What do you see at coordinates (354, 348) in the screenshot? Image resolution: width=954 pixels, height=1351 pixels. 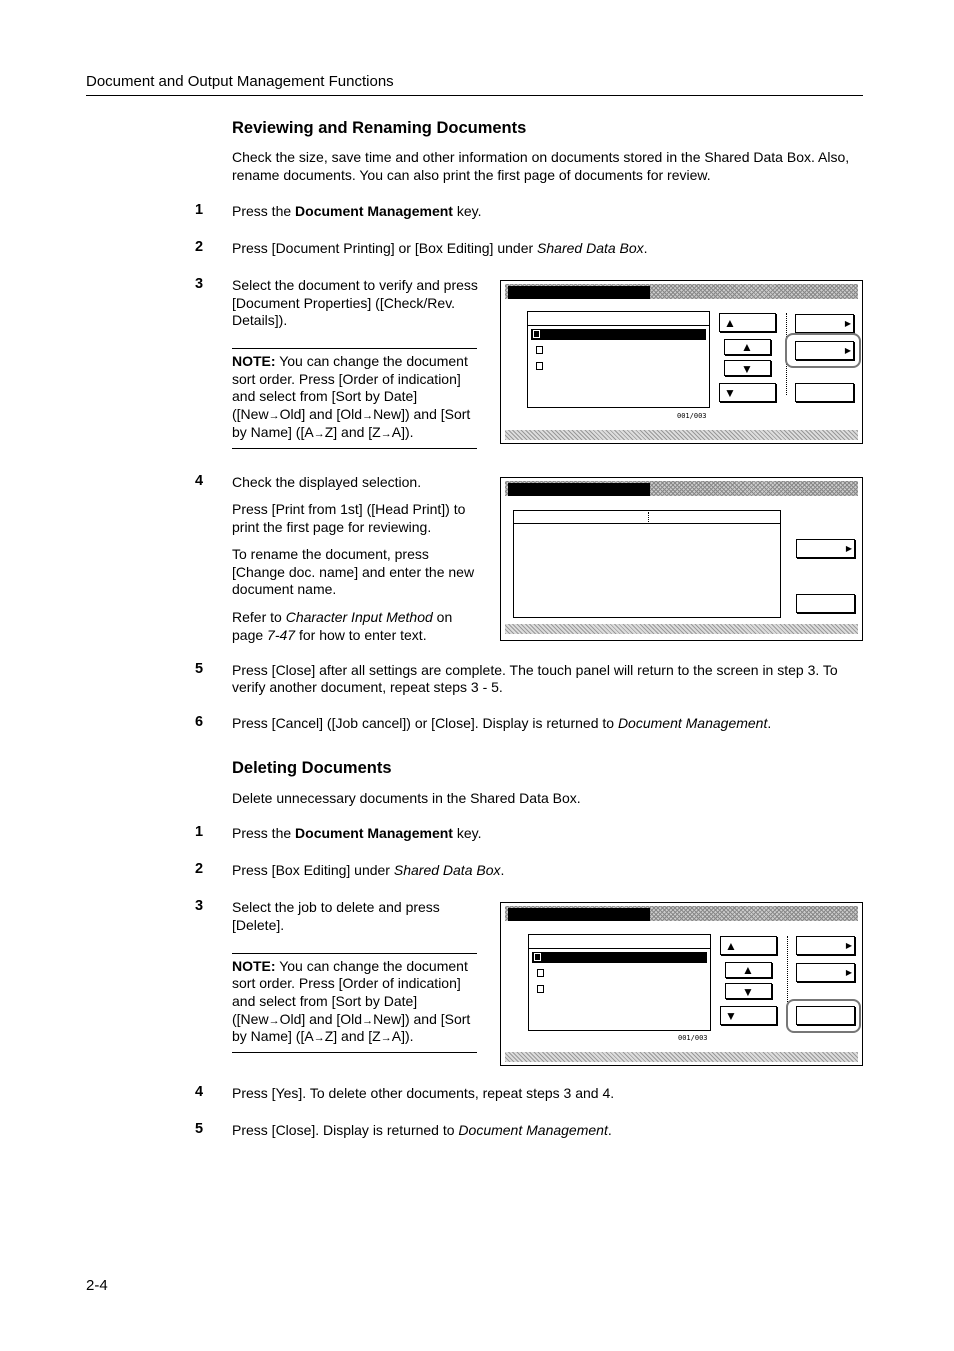 I see `note-top-rule` at bounding box center [354, 348].